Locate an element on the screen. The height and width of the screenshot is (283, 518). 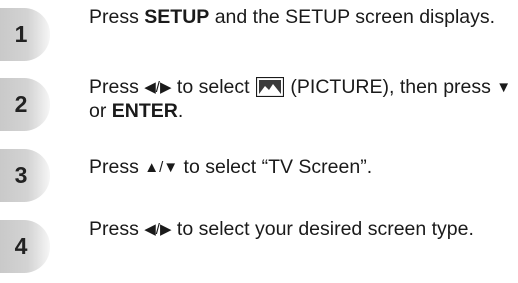
step-number: 3 is located at coordinates (21, 175).